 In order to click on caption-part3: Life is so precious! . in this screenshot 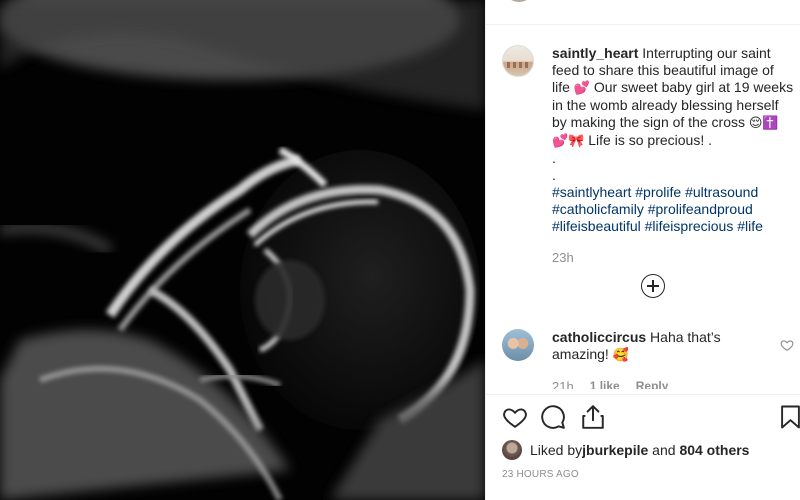, I will do `click(648, 140)`.